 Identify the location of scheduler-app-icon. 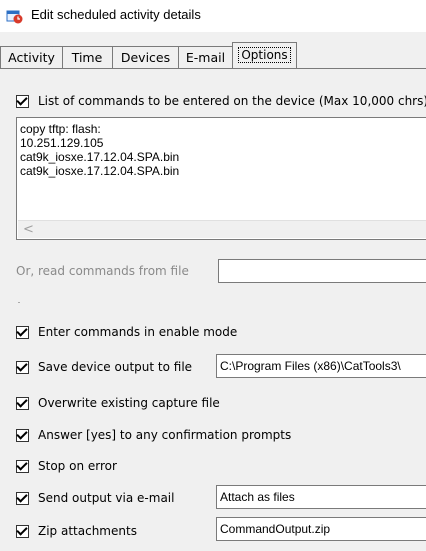
(14, 17).